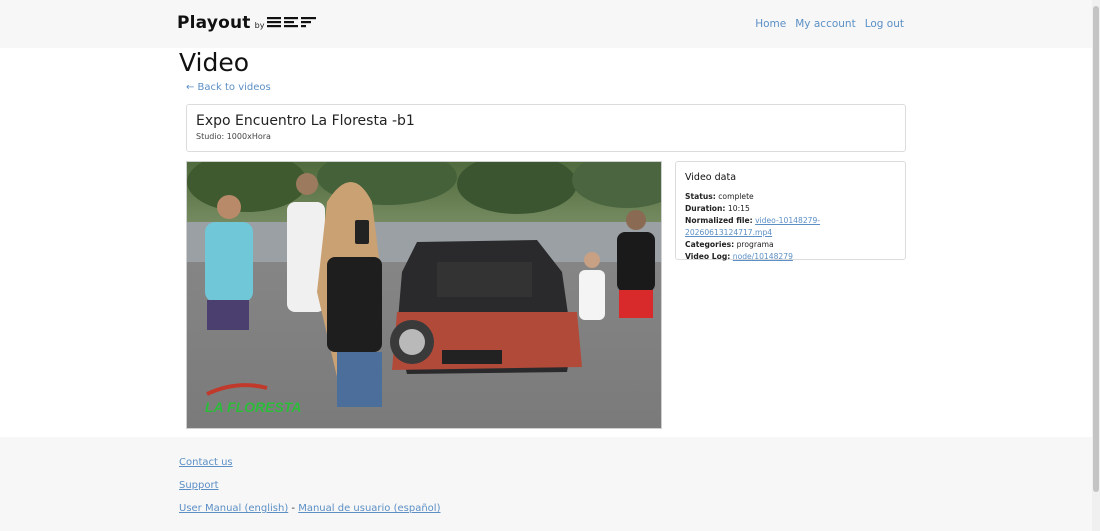  I want to click on categories-row: Categories: programa, so click(795, 245).